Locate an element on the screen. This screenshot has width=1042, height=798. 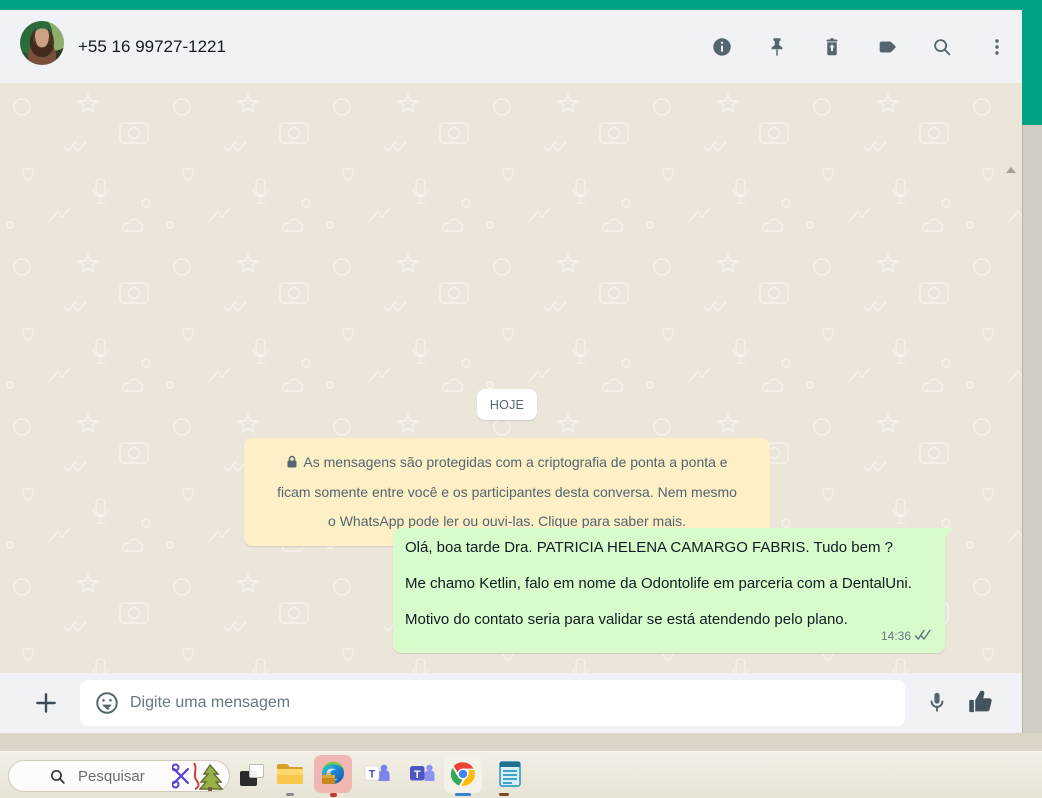
pin-icon is located at coordinates (777, 47).